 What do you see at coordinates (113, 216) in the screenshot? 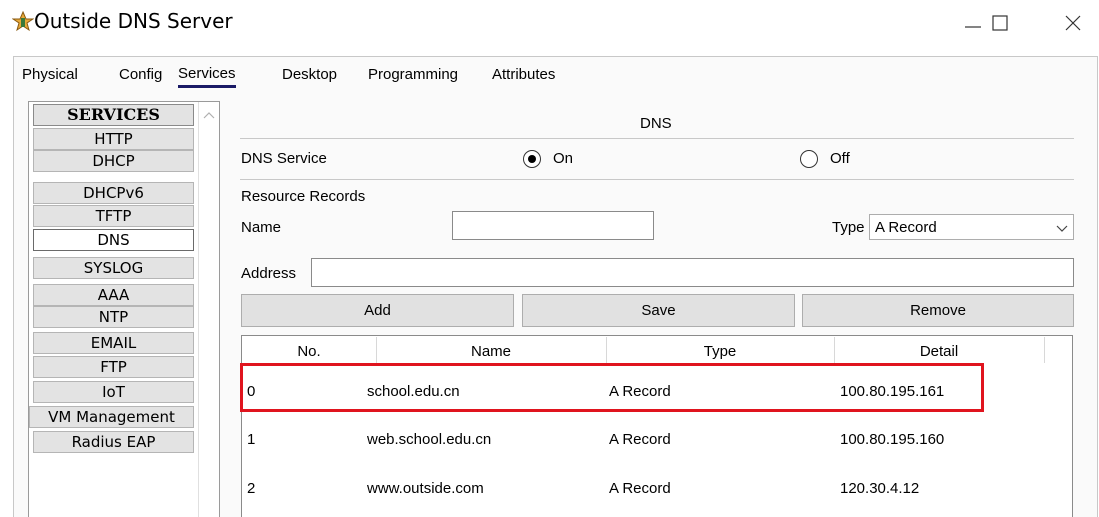
I see `service-tftp: TFTP` at bounding box center [113, 216].